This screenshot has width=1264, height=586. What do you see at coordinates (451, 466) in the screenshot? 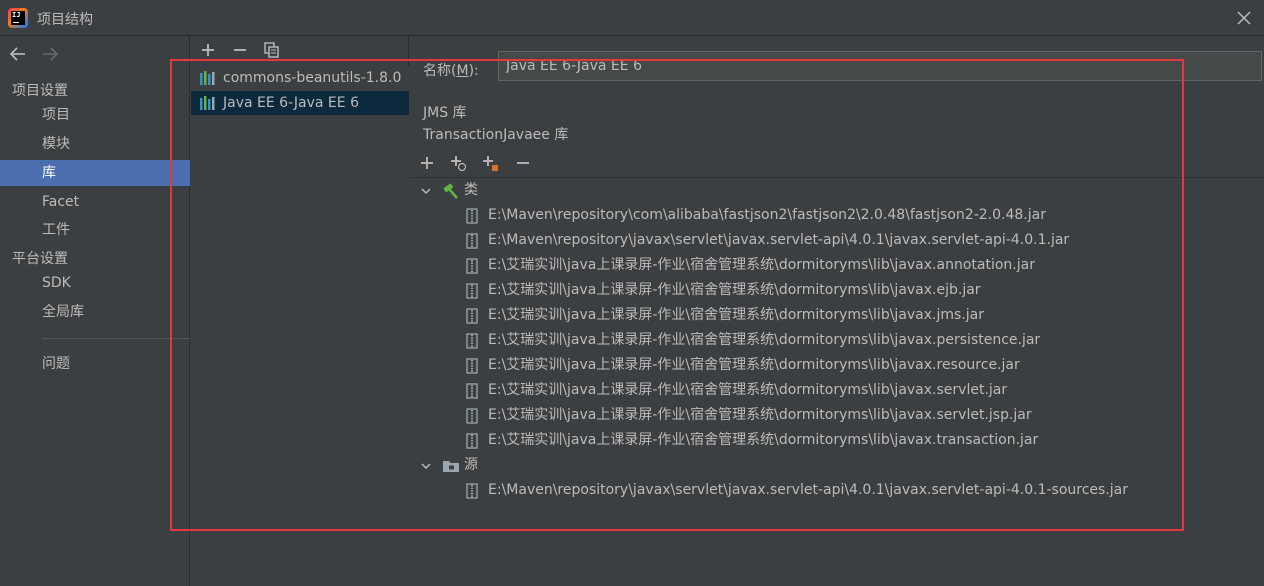
I see `source-folder-icon` at bounding box center [451, 466].